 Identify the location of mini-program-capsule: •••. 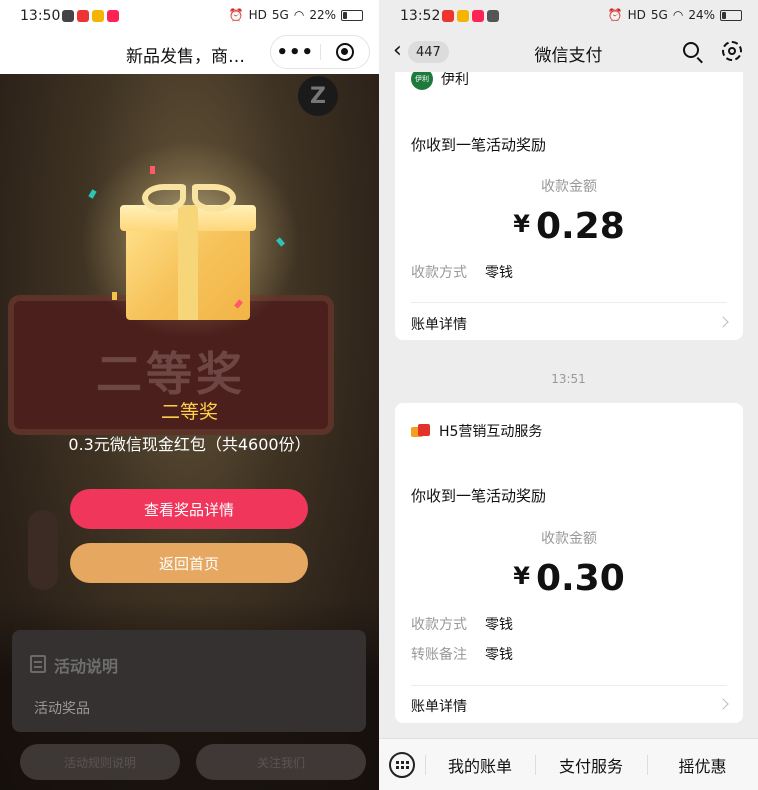
(320, 52).